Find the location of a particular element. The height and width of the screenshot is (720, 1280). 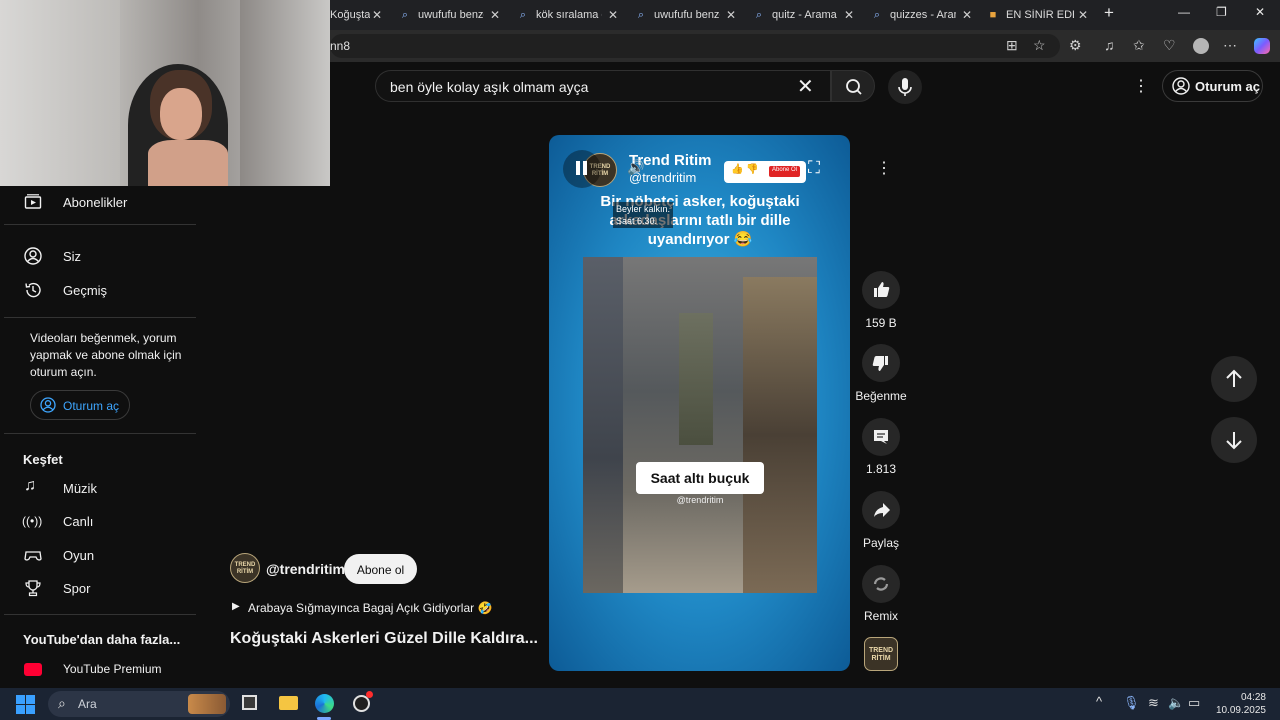

subscribe-button: Abone ol is located at coordinates (380, 569).